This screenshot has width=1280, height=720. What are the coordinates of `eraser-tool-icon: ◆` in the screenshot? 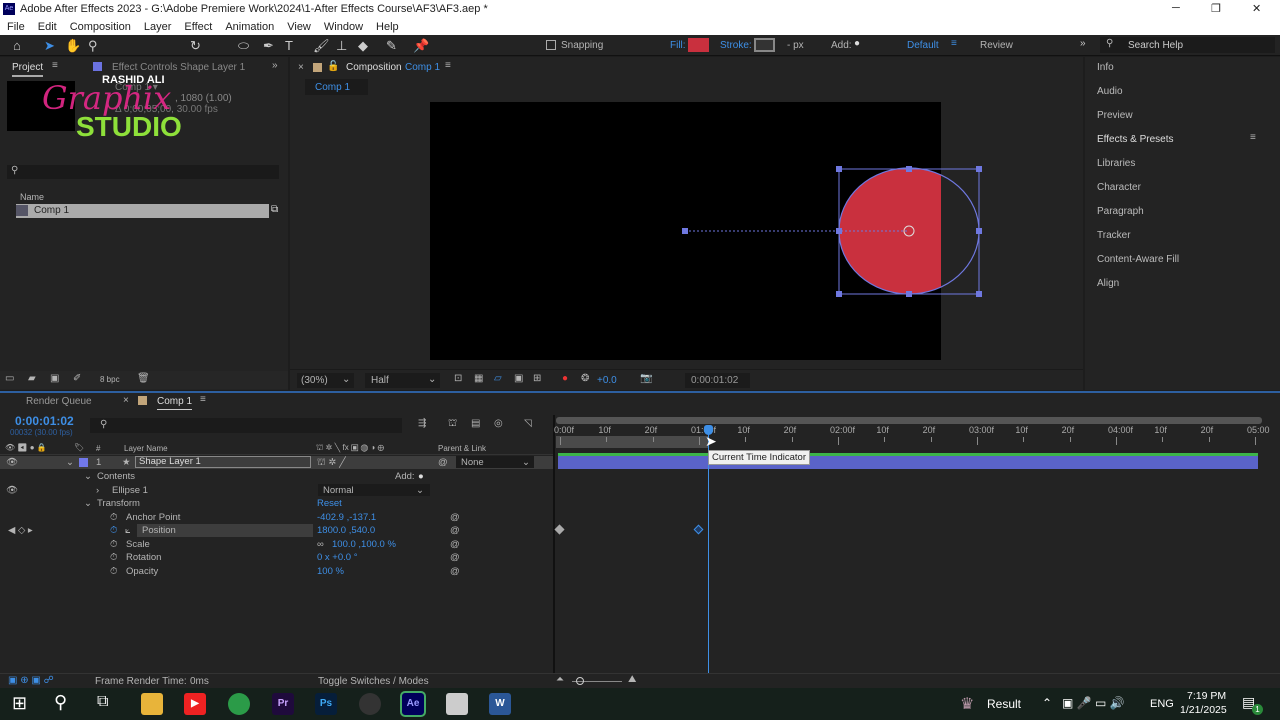 It's located at (363, 46).